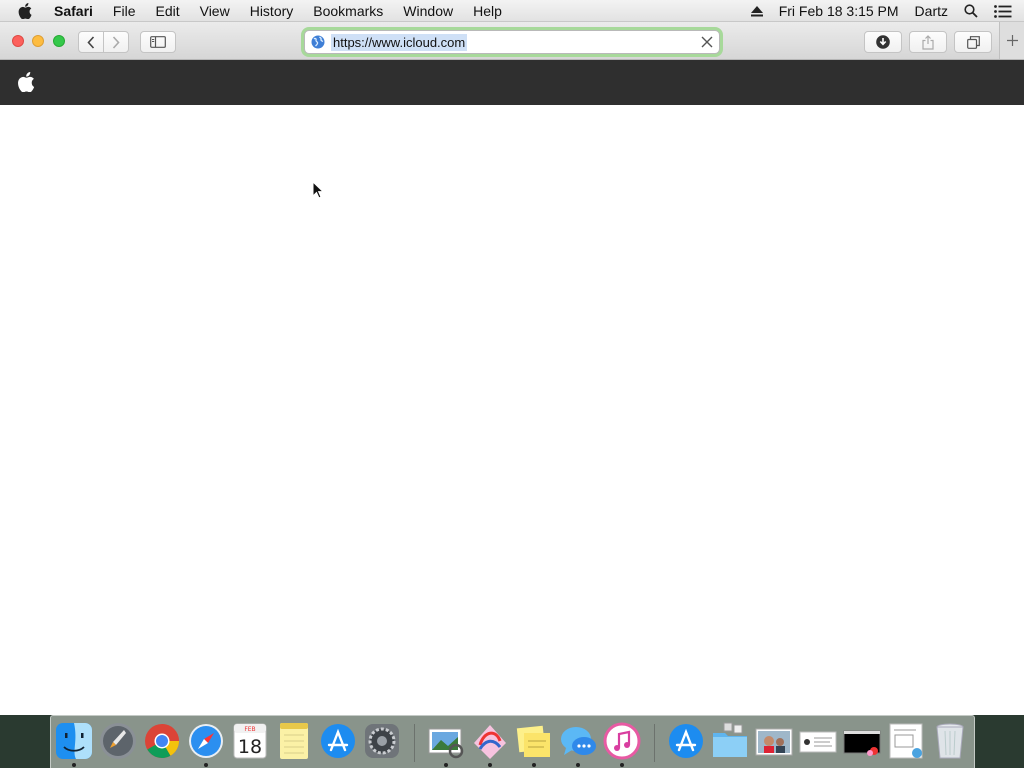 The height and width of the screenshot is (768, 1024). I want to click on document-icon, so click(818, 741).